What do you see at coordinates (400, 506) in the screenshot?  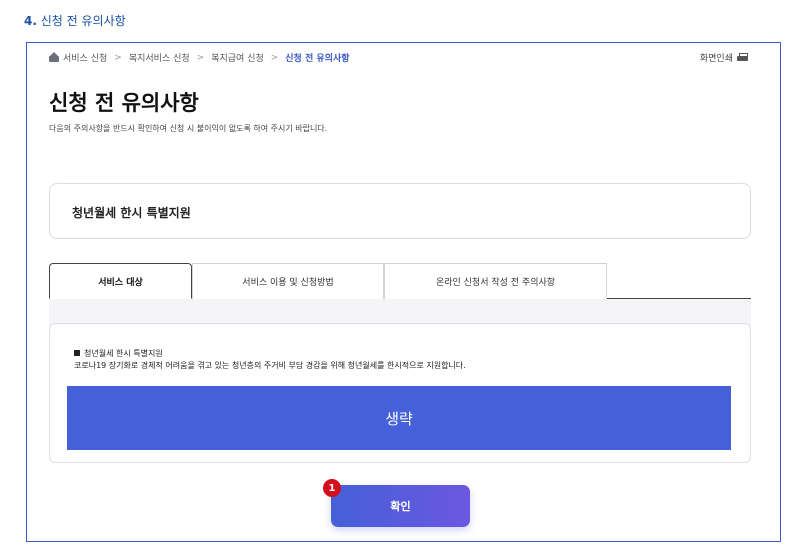 I see `confirm-button: 확인` at bounding box center [400, 506].